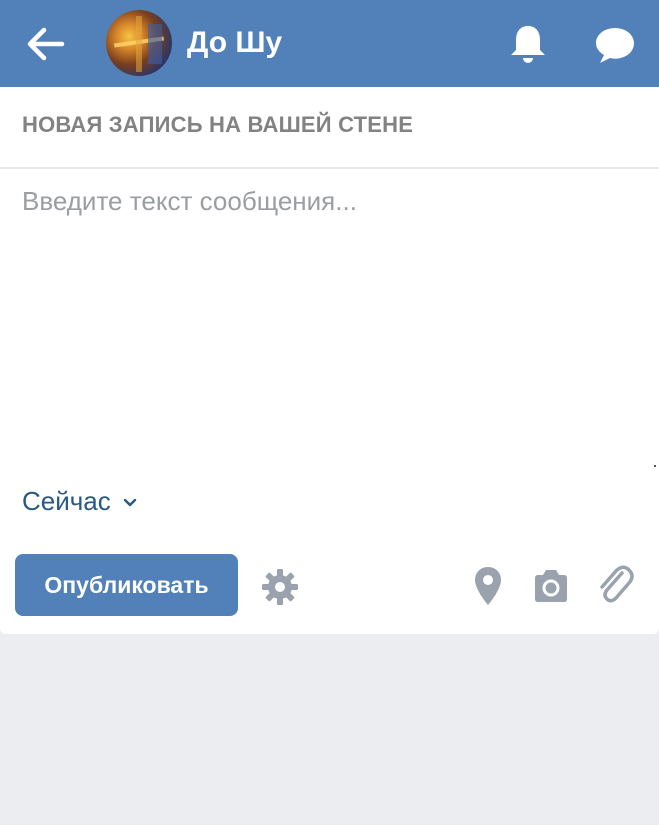 The image size is (659, 825). Describe the element at coordinates (129, 502) in the screenshot. I see `chevron-down-icon` at that location.